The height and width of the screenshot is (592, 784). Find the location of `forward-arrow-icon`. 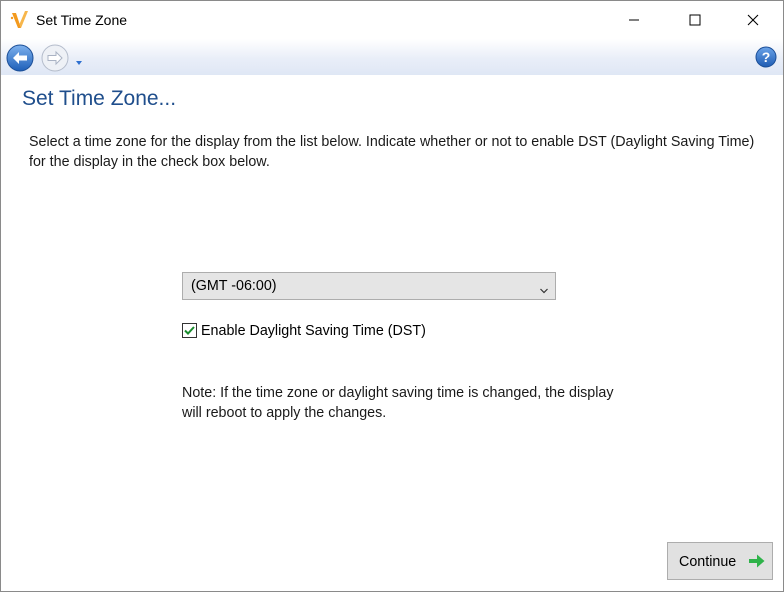

forward-arrow-icon is located at coordinates (55, 58).